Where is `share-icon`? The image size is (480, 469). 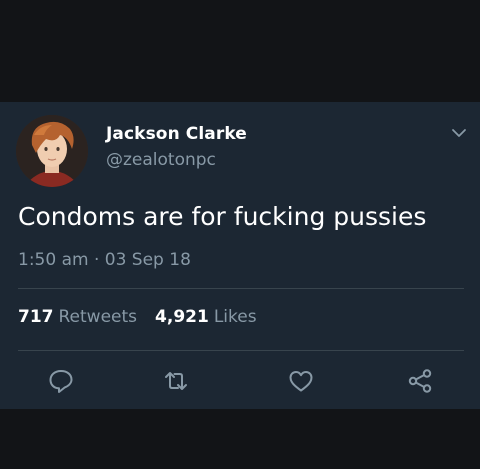
share-icon is located at coordinates (420, 381).